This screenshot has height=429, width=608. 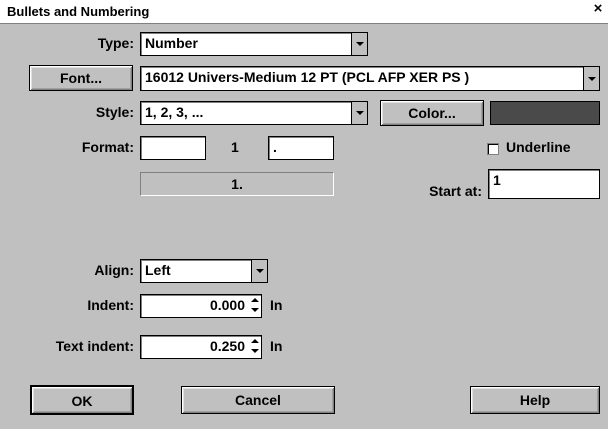 What do you see at coordinates (227, 305) in the screenshot?
I see `indent-value: 0.000` at bounding box center [227, 305].